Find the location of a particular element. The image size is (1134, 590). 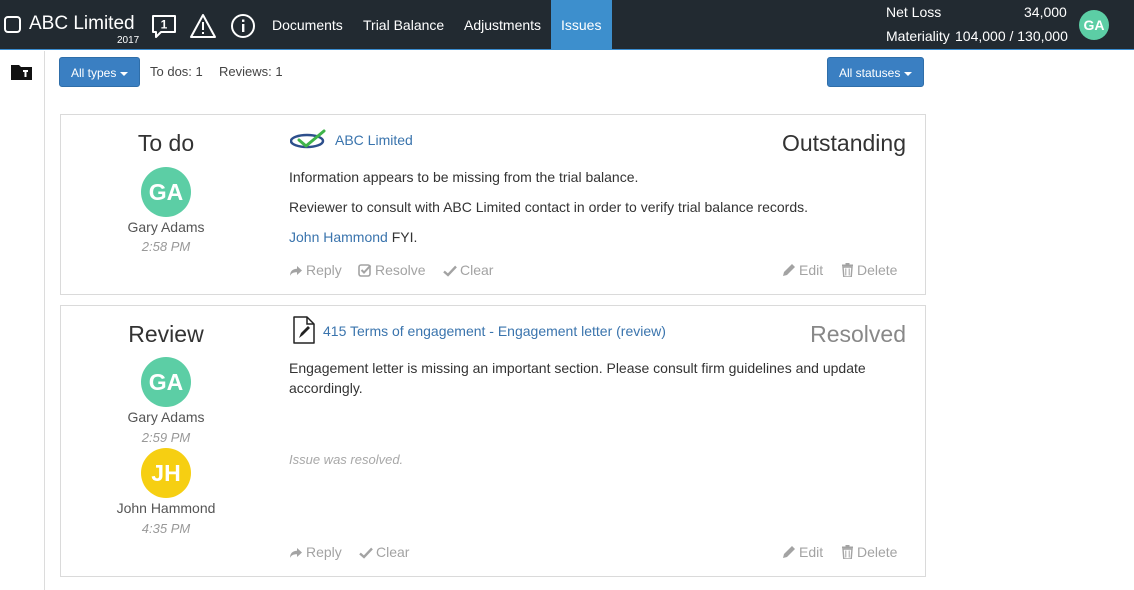

materiality-label: Materiality is located at coordinates (918, 36).